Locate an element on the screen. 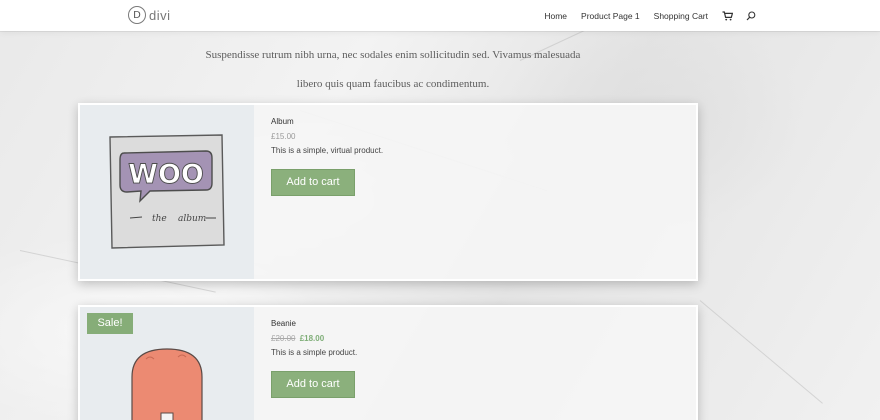 Image resolution: width=880 pixels, height=420 pixels. product-description: This is a simple, virtual product. is located at coordinates (327, 150).